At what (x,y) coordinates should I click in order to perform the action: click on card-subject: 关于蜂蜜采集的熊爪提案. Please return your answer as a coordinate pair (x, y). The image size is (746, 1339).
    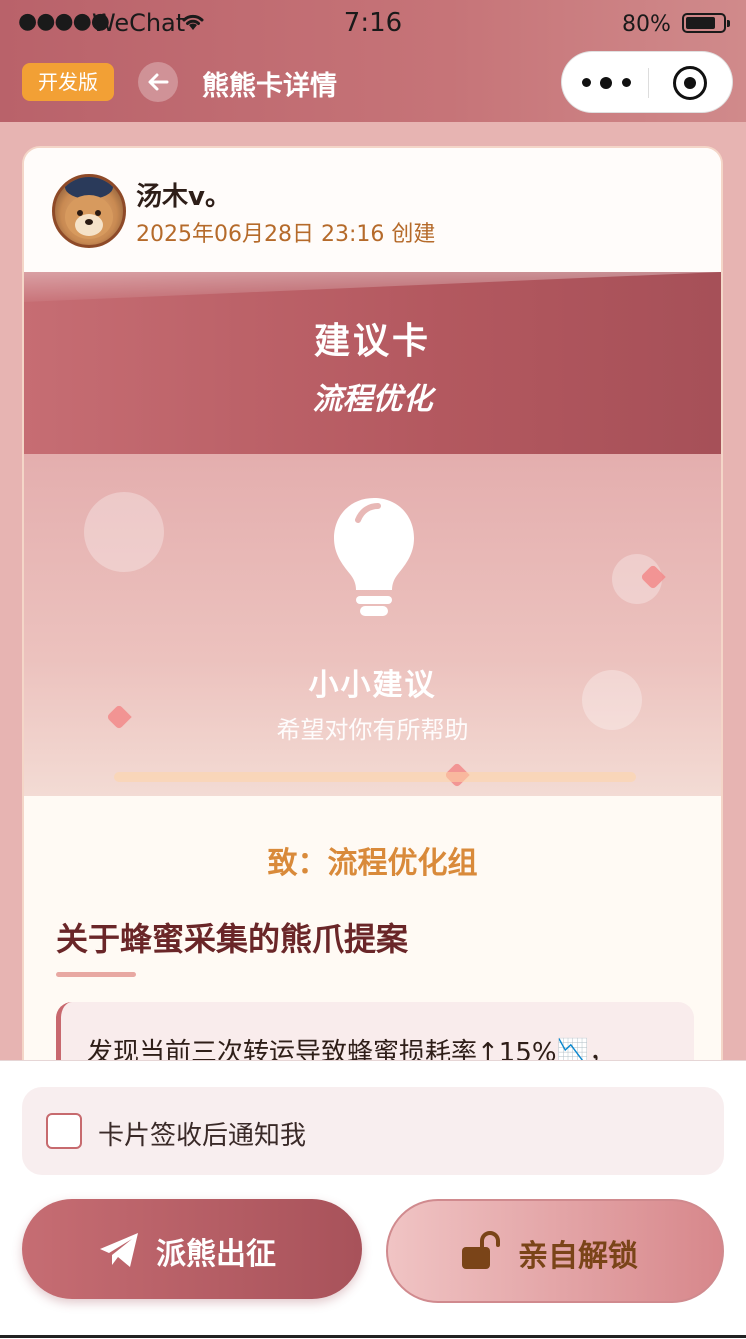
    Looking at the image, I should click on (232, 939).